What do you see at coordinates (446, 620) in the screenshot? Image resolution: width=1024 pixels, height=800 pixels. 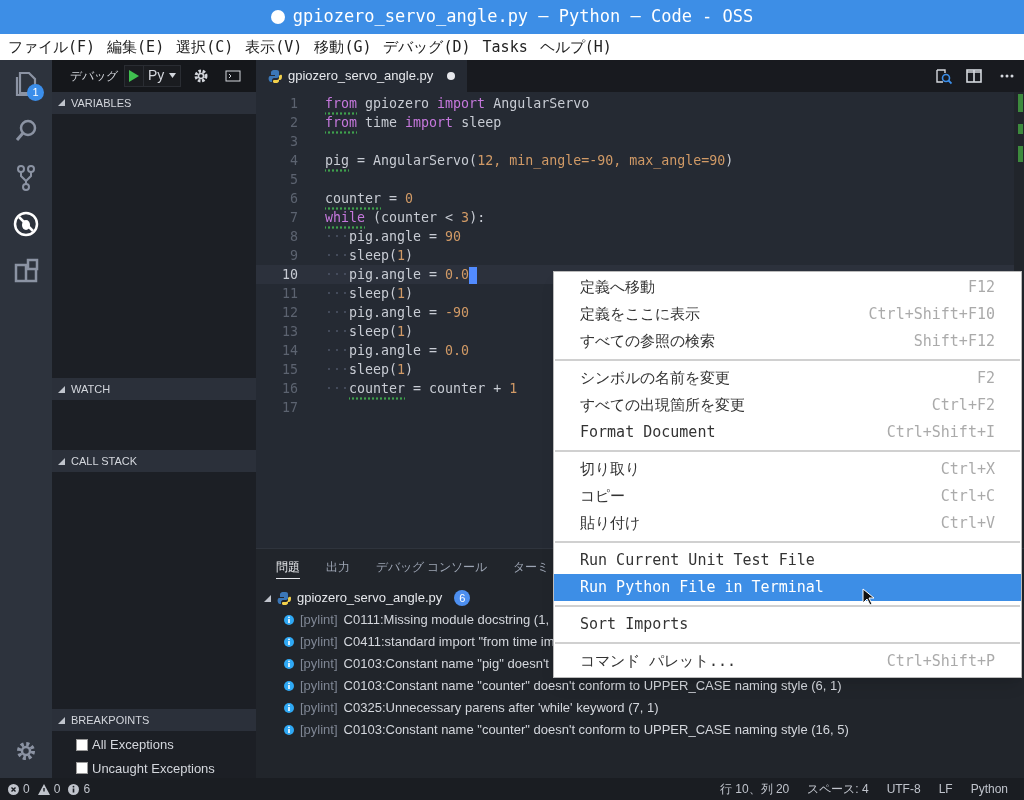 I see `problem-message: C0111:Missing module docstring (1,` at bounding box center [446, 620].